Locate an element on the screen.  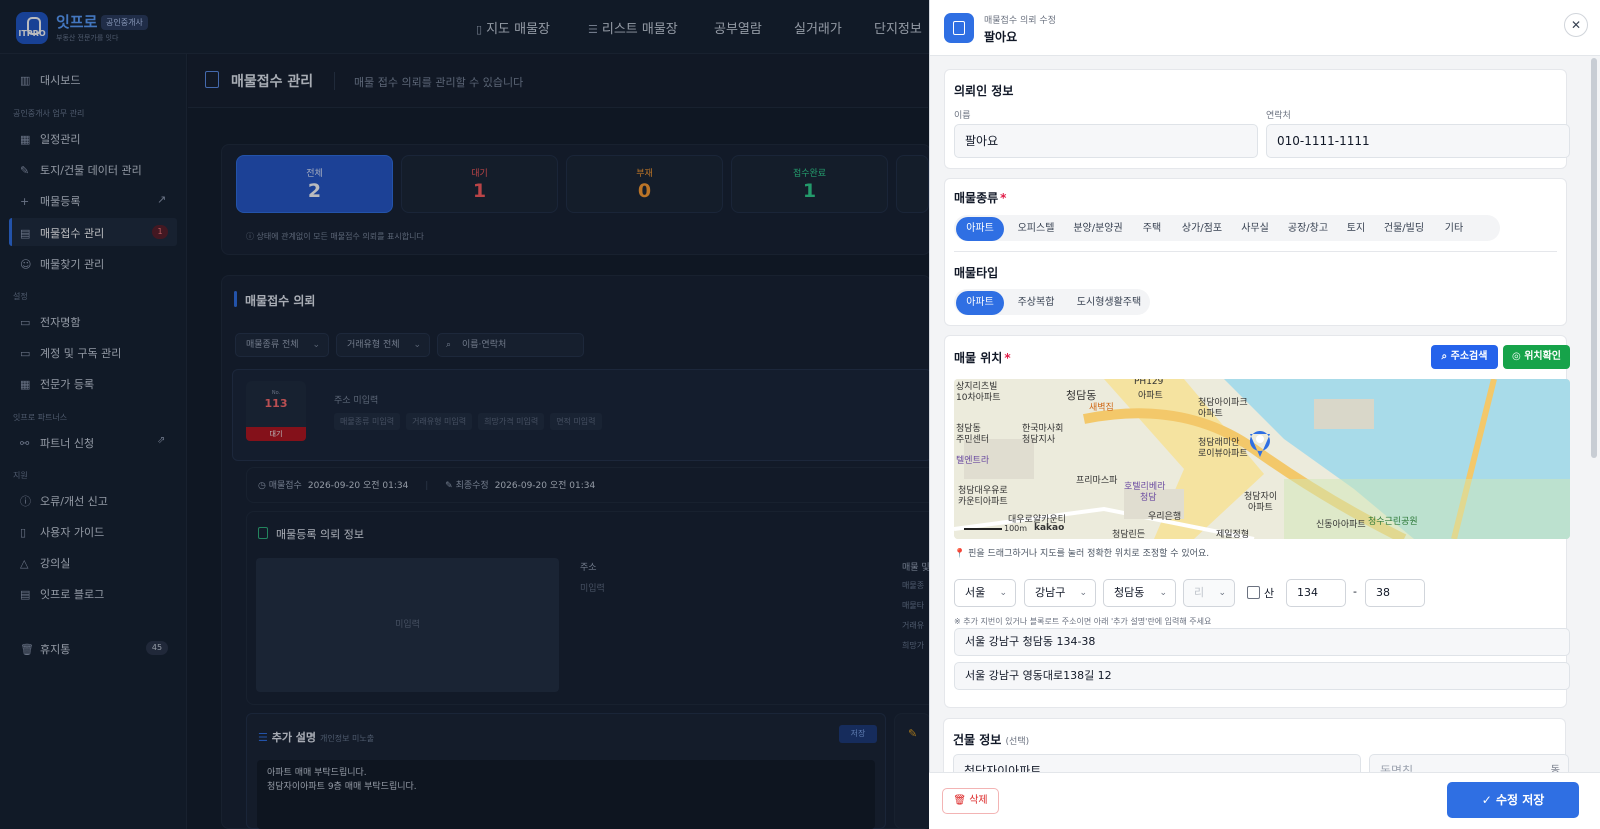
dong-select: 청담동 ⌄ is located at coordinates (1139, 593).